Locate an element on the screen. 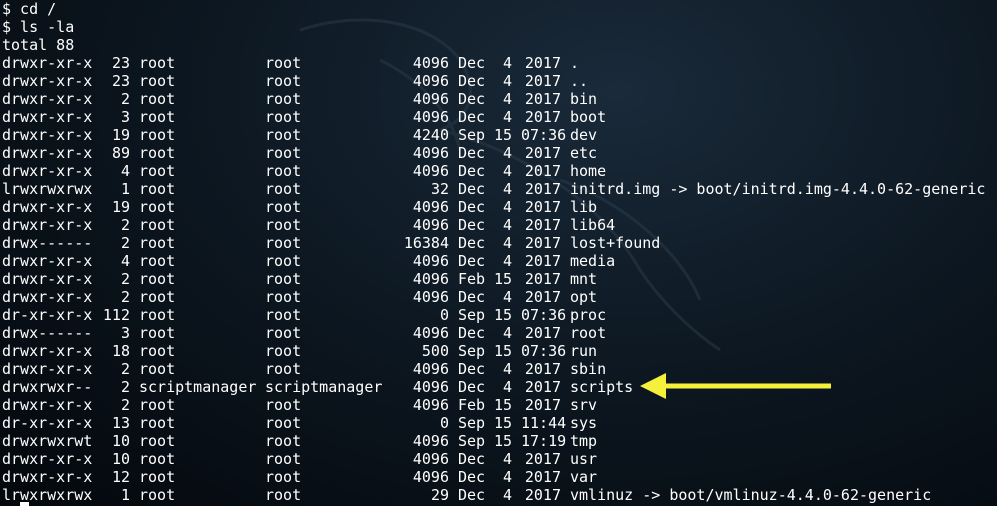  filename-cell: srv is located at coordinates (584, 405).